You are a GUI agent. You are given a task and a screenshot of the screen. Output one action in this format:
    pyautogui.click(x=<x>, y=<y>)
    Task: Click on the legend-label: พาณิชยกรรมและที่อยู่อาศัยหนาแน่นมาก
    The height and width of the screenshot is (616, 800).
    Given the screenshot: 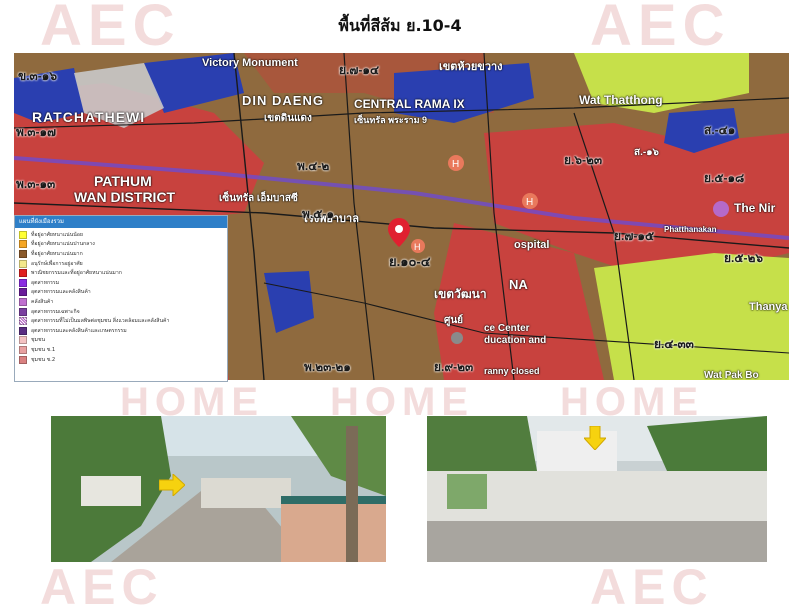 What is the action you would take?
    pyautogui.click(x=76, y=273)
    